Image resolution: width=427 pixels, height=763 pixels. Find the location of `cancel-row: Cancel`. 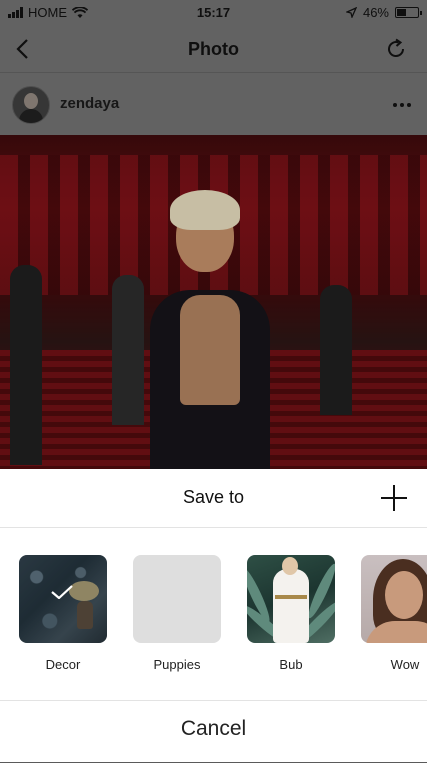

cancel-row: Cancel is located at coordinates (213, 731).